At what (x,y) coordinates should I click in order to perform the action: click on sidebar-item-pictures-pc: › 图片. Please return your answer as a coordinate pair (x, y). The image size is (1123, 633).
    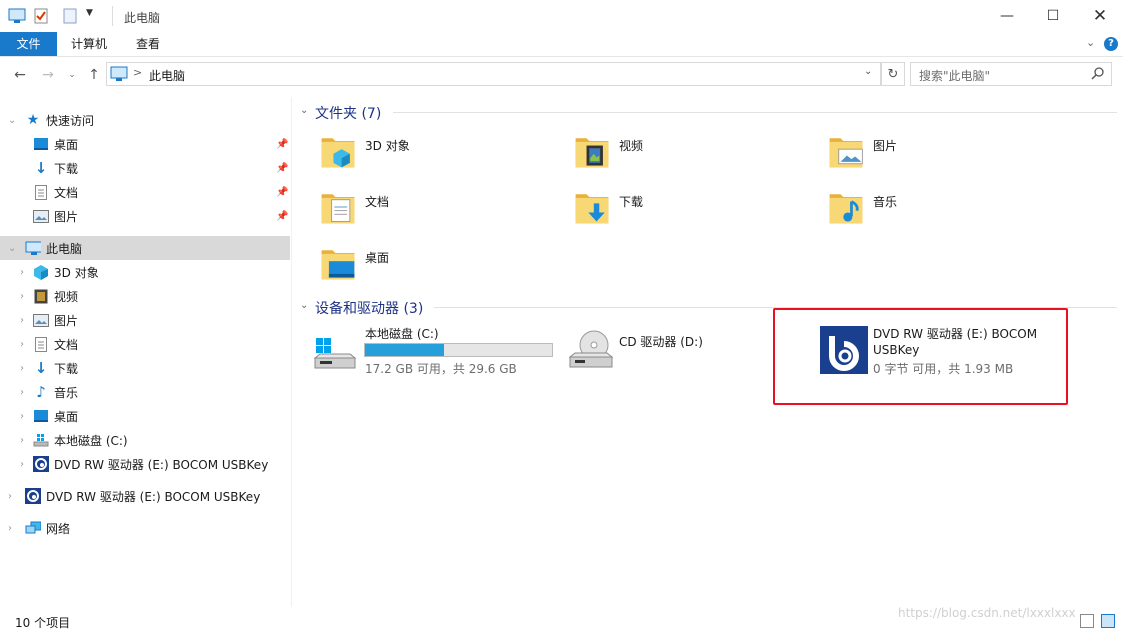
    Looking at the image, I should click on (145, 320).